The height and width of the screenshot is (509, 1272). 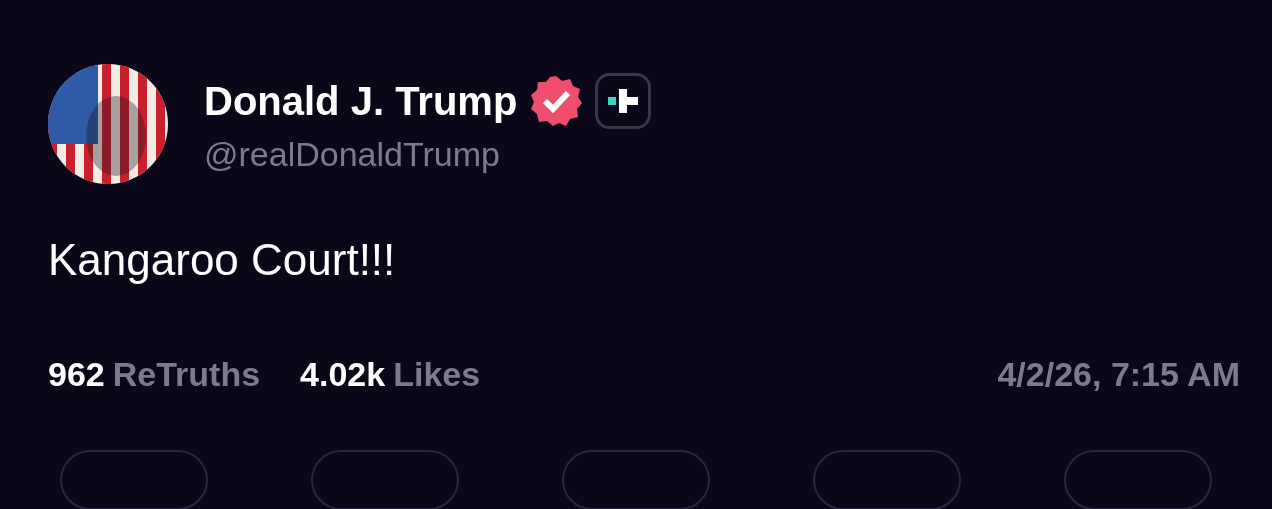 What do you see at coordinates (428, 154) in the screenshot?
I see `author-handle: @realDonaldTrump` at bounding box center [428, 154].